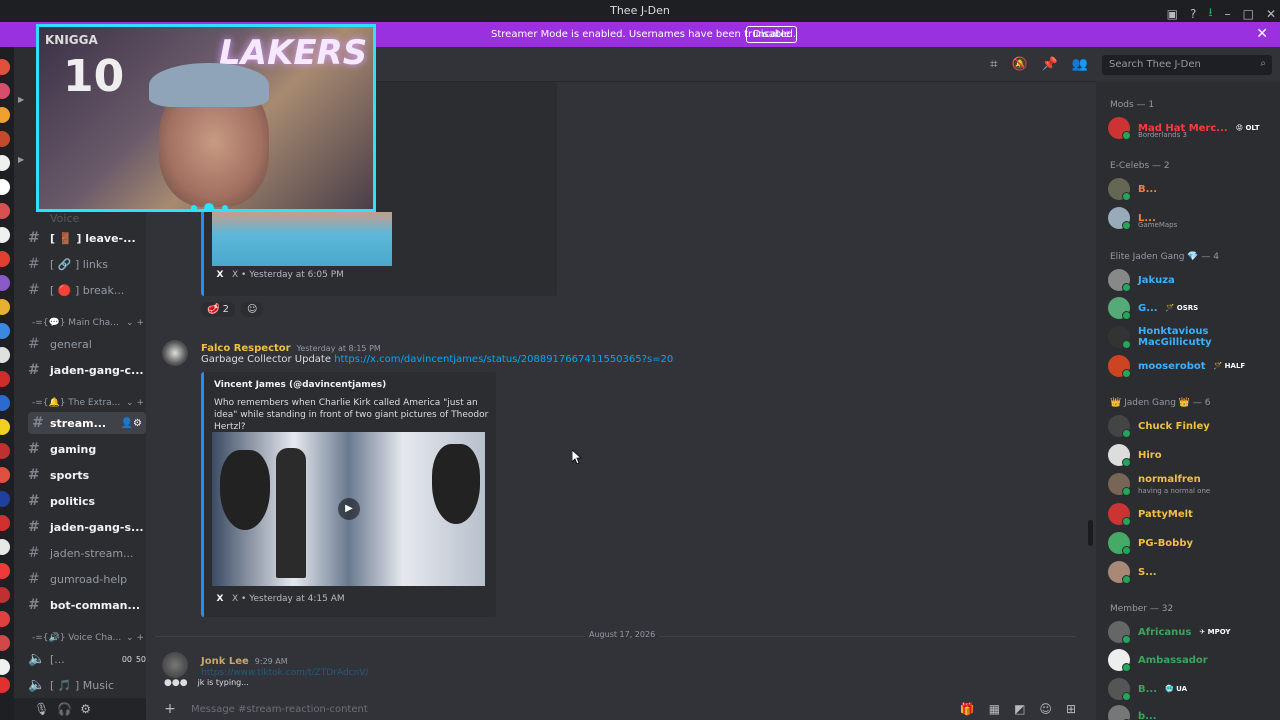  What do you see at coordinates (1187, 65) in the screenshot?
I see `search-input: Search Thee J-Den ⌕` at bounding box center [1187, 65].